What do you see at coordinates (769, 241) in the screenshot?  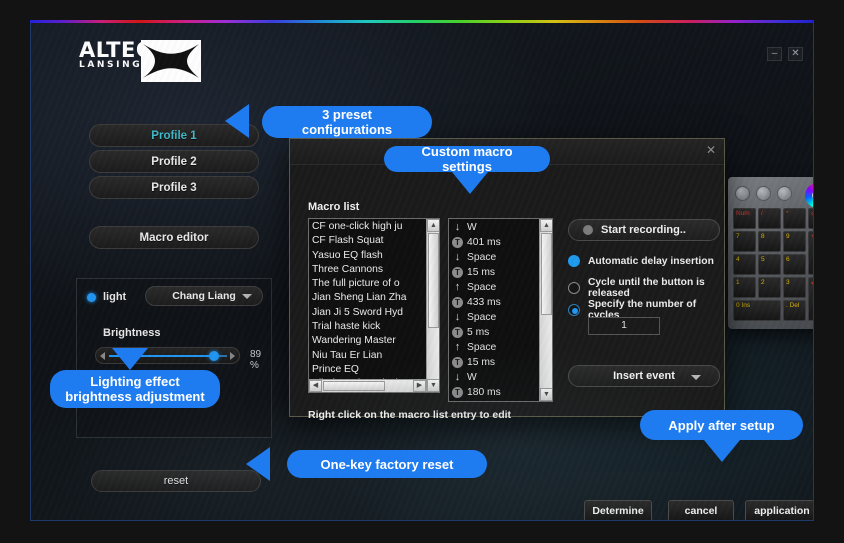 I see `key: 8` at bounding box center [769, 241].